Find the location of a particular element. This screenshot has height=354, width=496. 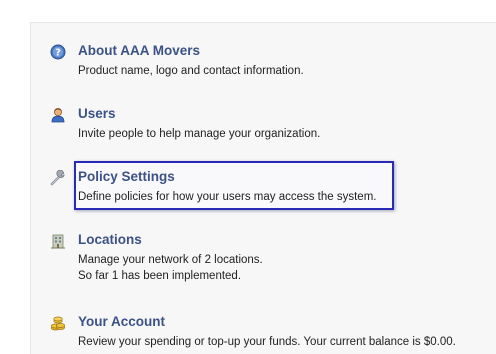

settings-item-title: Your Account is located at coordinates (121, 322).